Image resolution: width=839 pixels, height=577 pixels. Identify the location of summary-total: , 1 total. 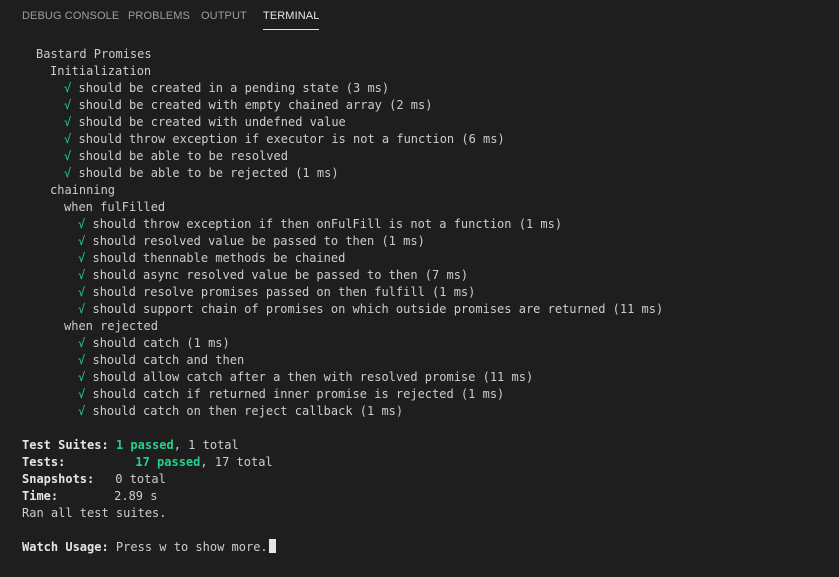
(206, 445).